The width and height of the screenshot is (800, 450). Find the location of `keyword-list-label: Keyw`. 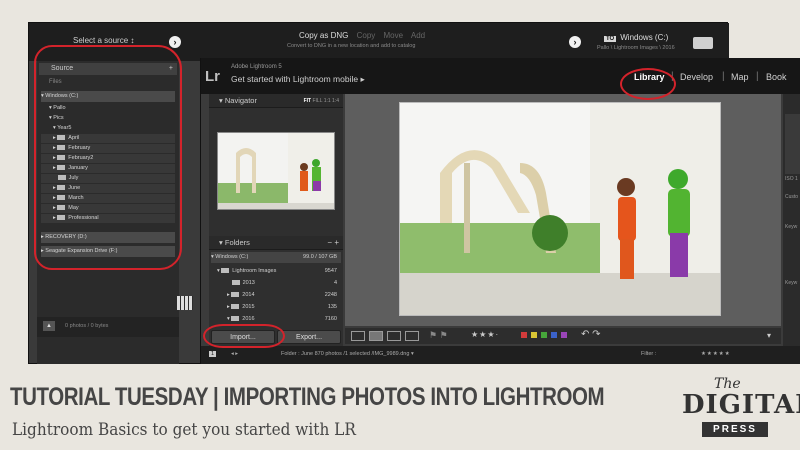

keyword-list-label: Keyw is located at coordinates (791, 283).